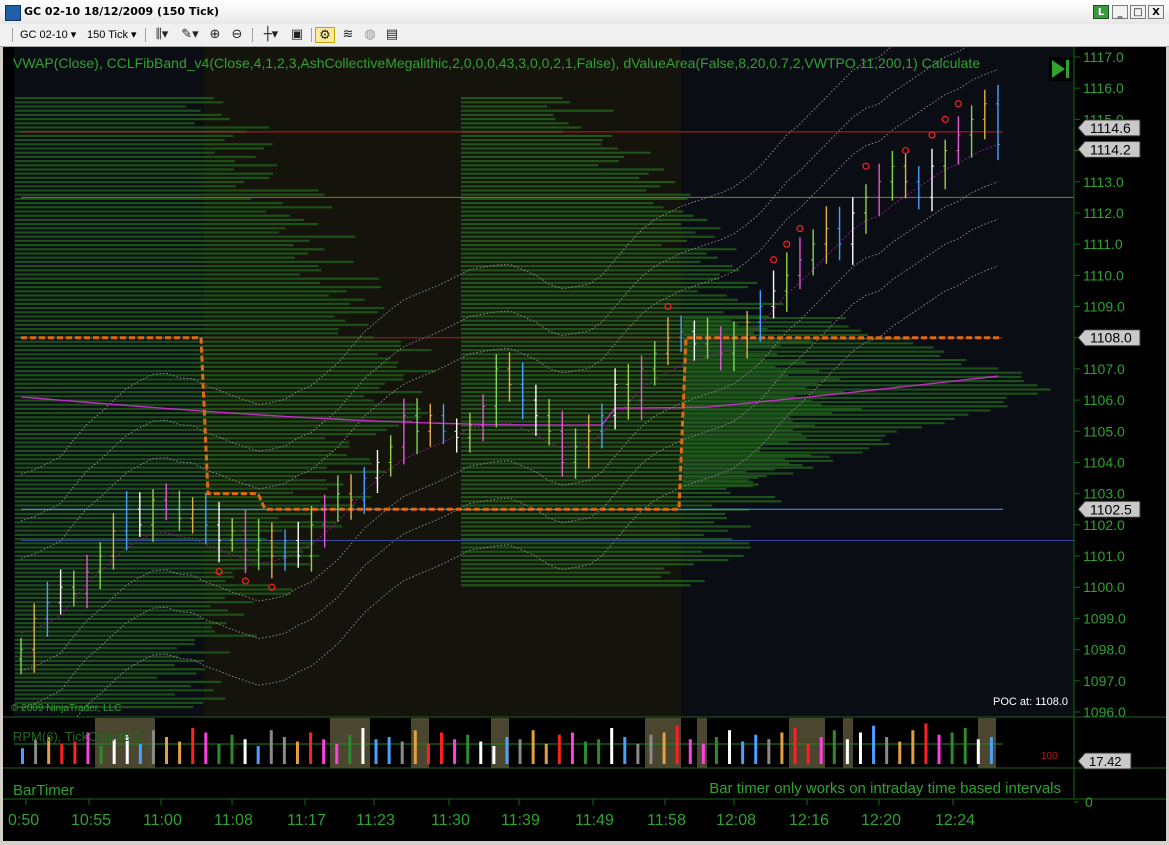  Describe the element at coordinates (162, 35) in the screenshot. I see `bar-style-icon: ⫼▾` at that location.